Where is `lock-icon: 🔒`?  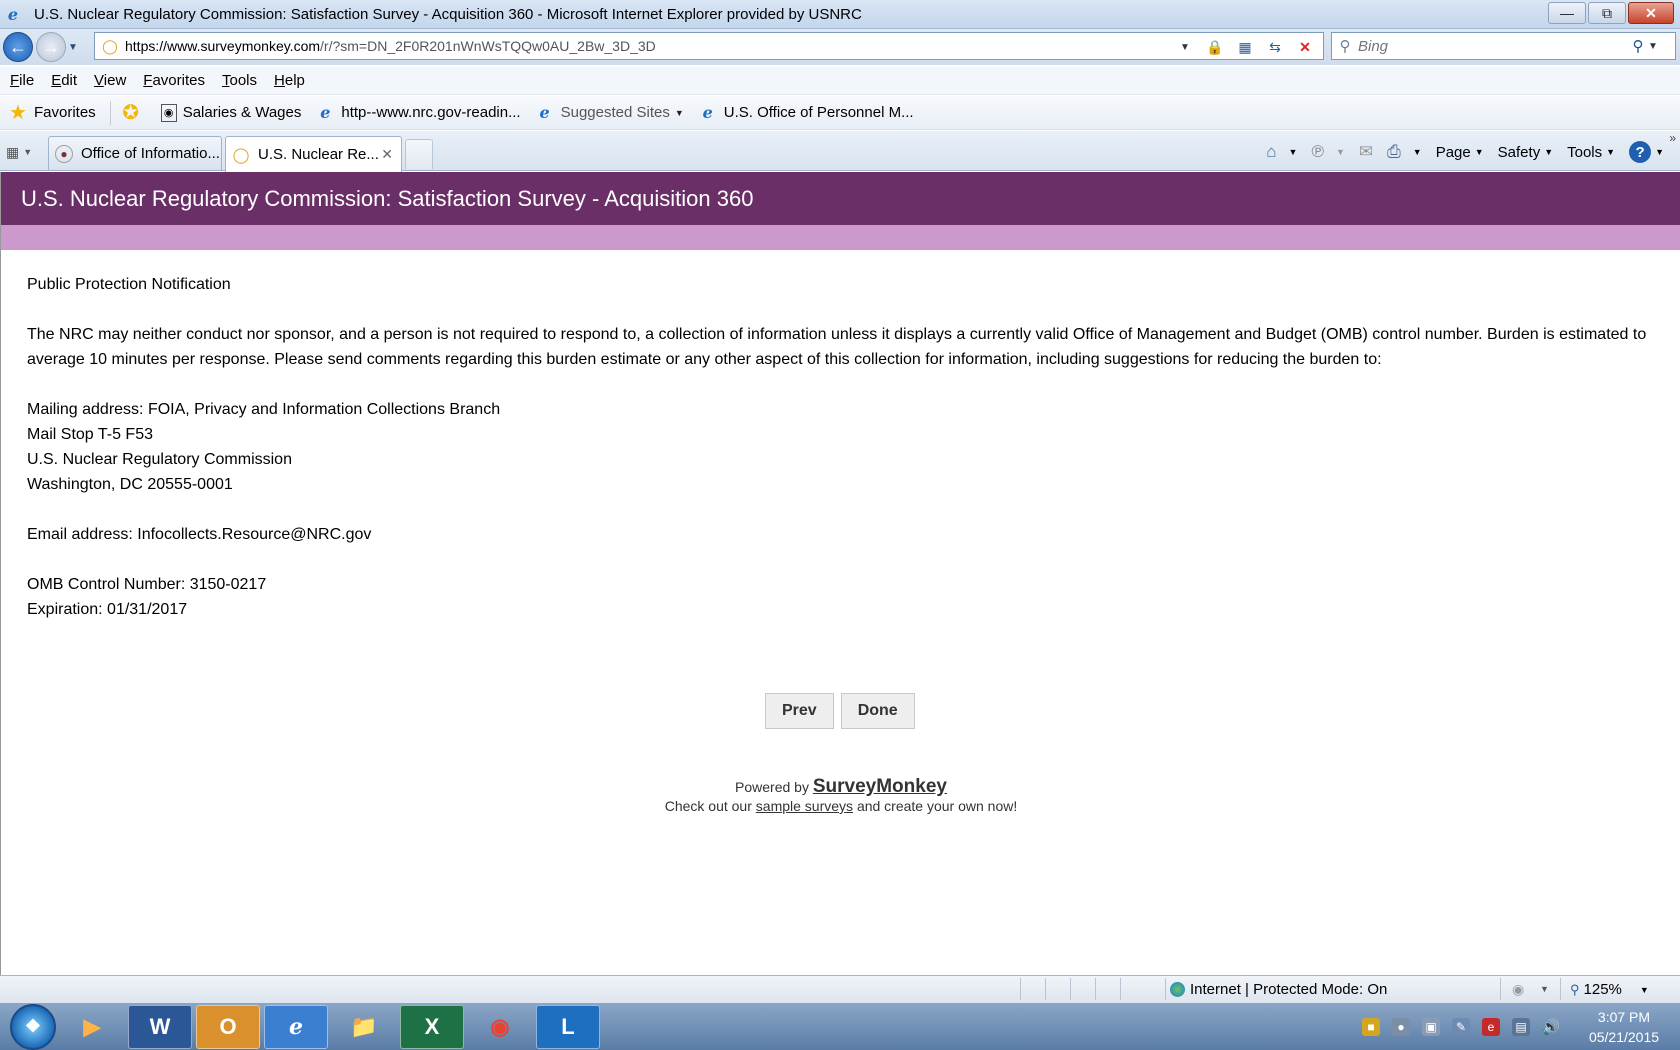
lock-icon: 🔒 is located at coordinates (1215, 47).